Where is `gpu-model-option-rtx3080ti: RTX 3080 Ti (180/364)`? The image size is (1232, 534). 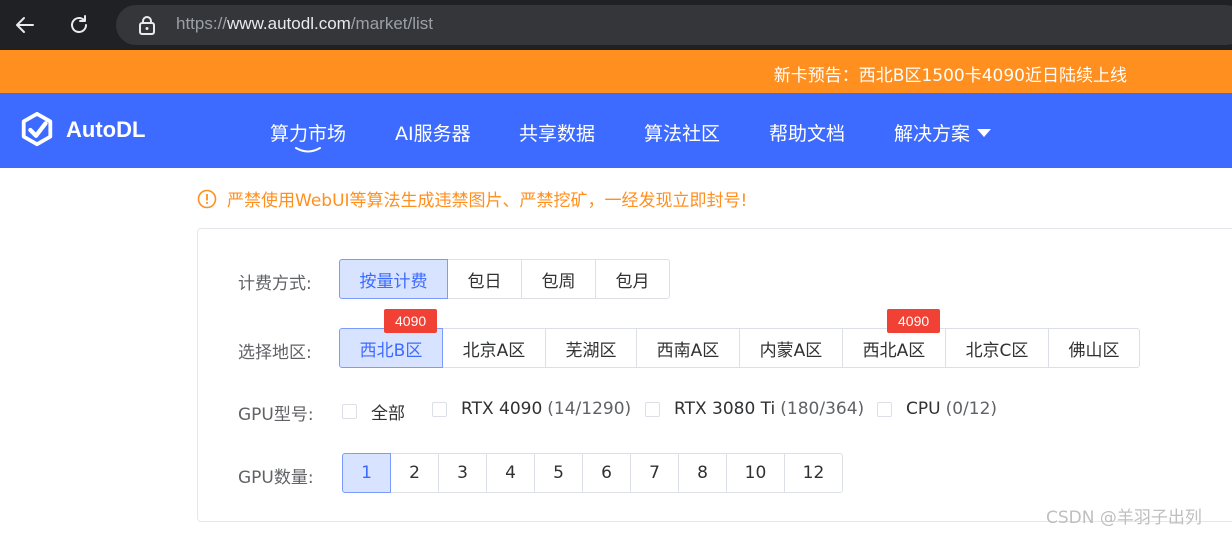 gpu-model-option-rtx3080ti: RTX 3080 Ti (180/364) is located at coordinates (754, 409).